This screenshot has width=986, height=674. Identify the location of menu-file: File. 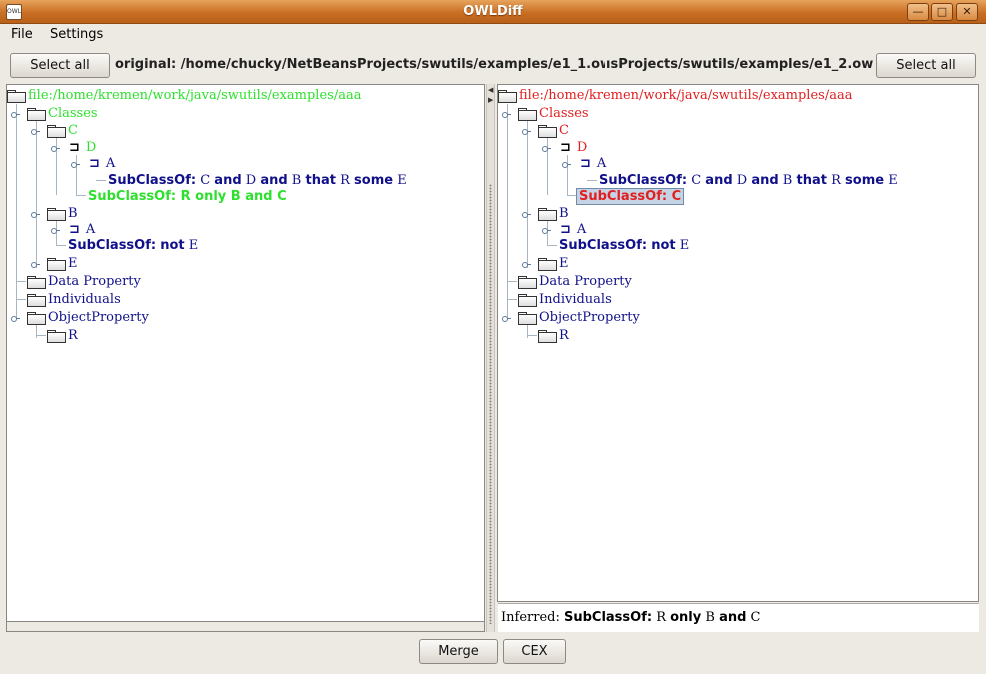
(22, 35).